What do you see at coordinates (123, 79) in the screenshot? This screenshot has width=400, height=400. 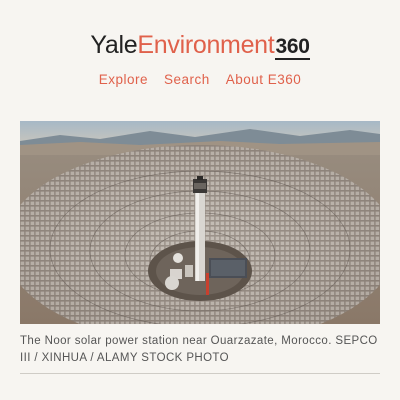 I see `nav-explore-link: Explore` at bounding box center [123, 79].